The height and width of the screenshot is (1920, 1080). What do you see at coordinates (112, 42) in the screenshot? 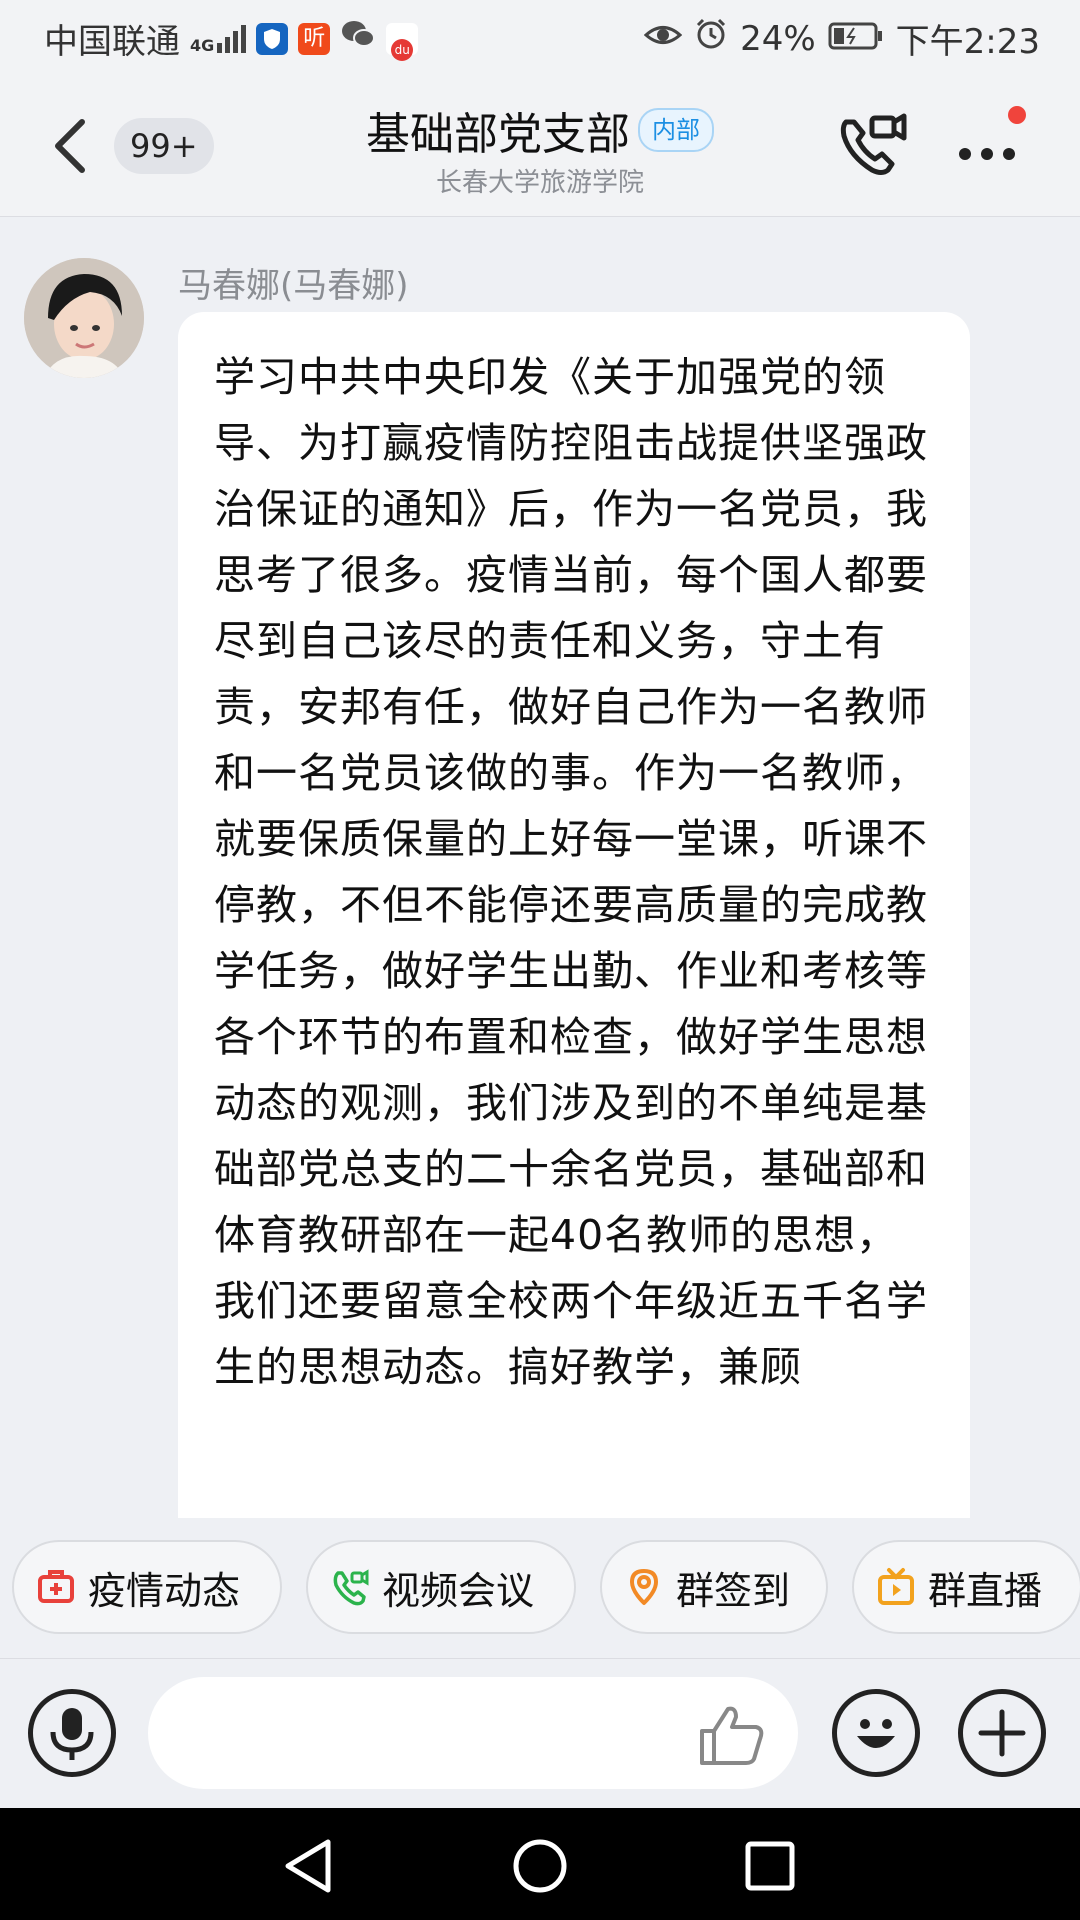
I see `carrier-label: 中国联通` at bounding box center [112, 42].